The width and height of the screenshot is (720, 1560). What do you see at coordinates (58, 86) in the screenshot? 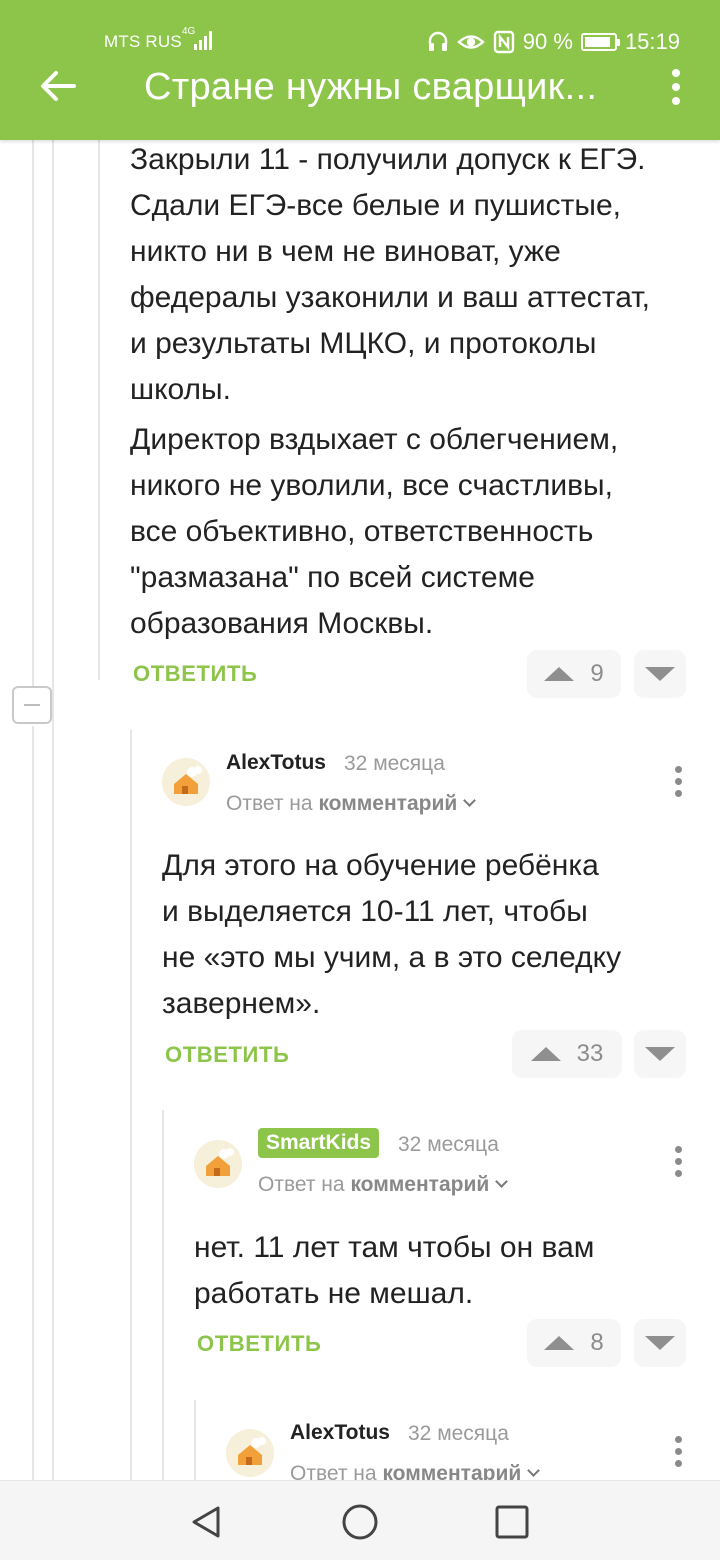
I see `back-arrow-icon` at bounding box center [58, 86].